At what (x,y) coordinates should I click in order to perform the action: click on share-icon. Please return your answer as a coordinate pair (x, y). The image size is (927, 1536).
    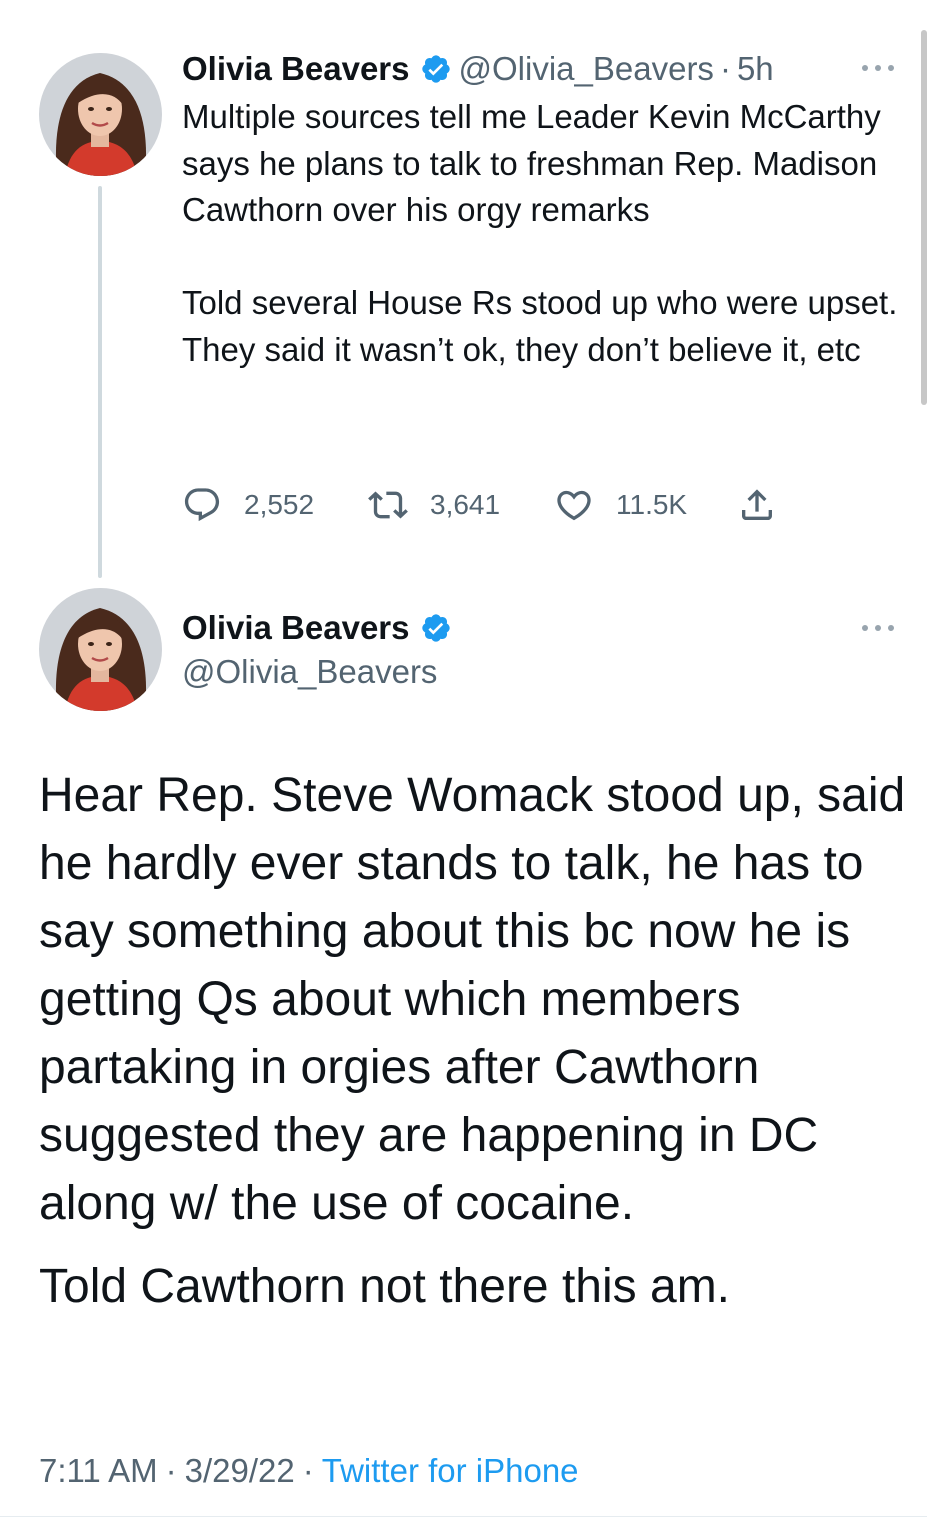
    Looking at the image, I should click on (757, 505).